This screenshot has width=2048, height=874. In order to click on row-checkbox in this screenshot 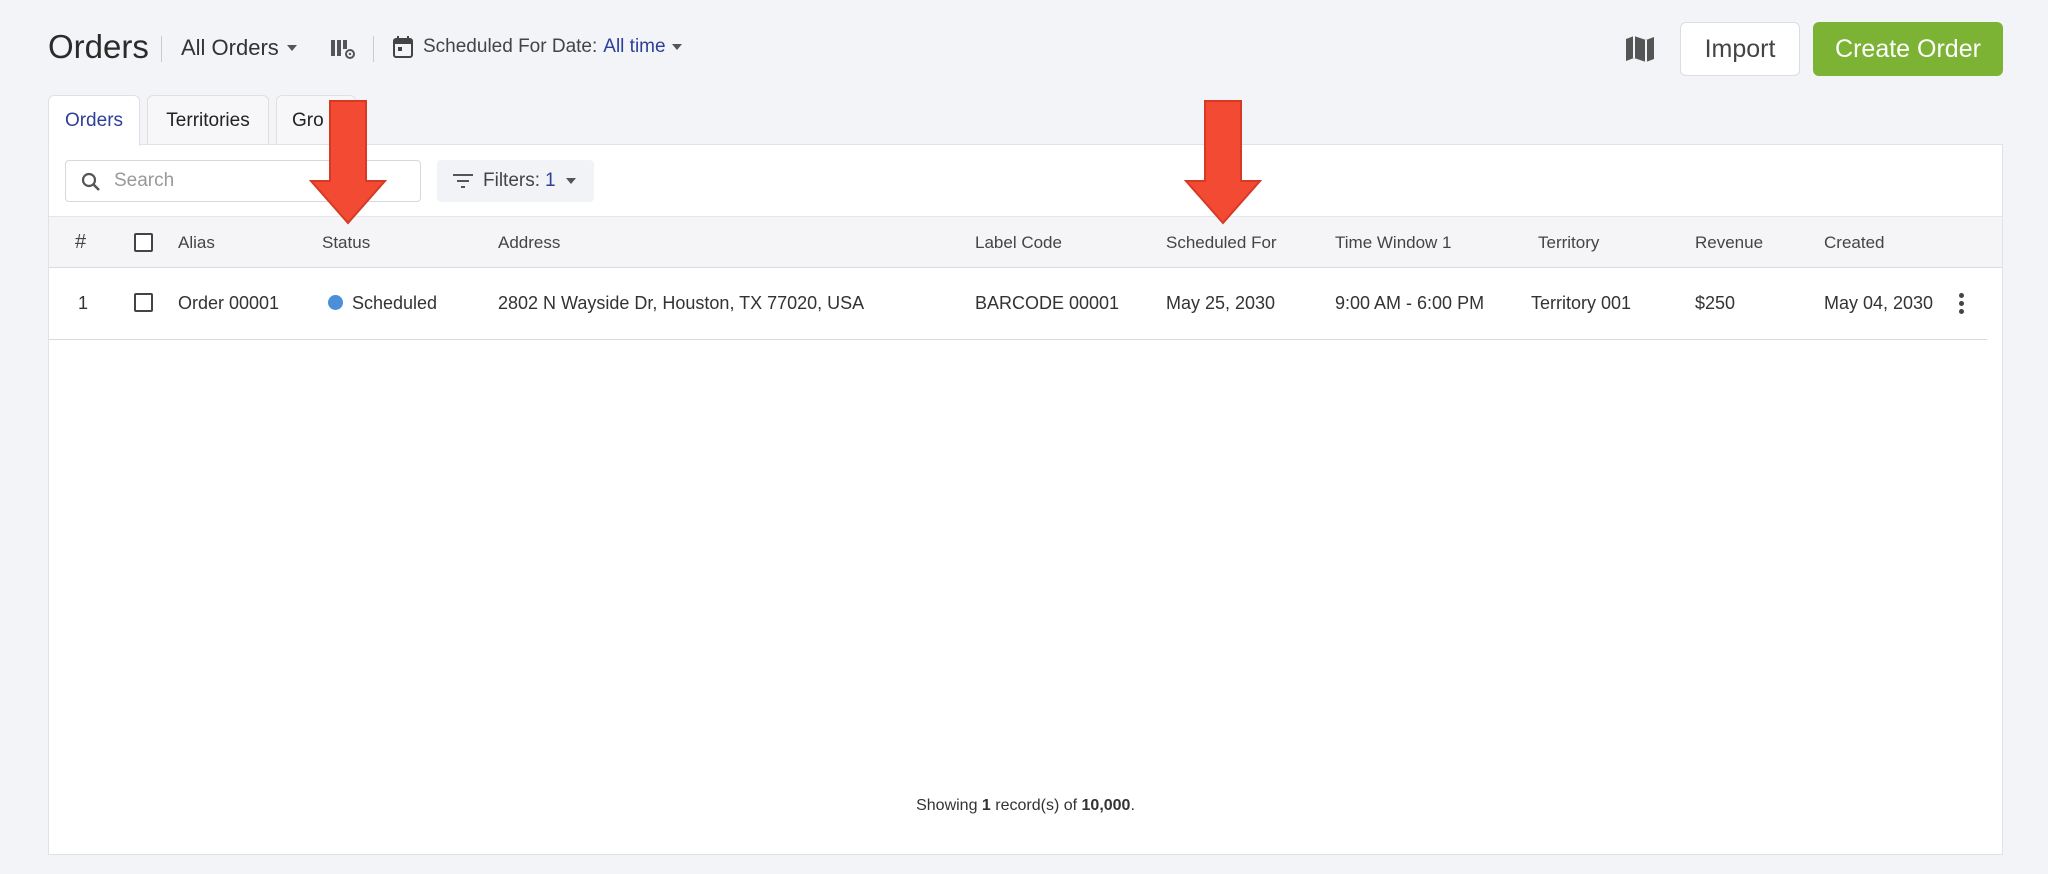, I will do `click(143, 302)`.